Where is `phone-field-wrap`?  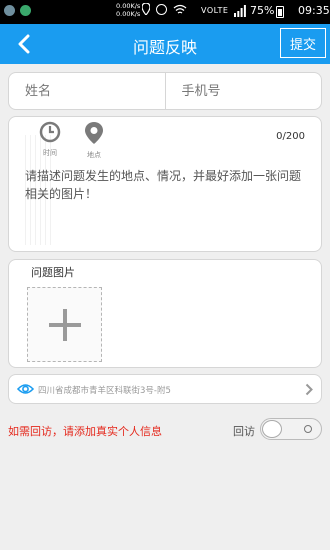 phone-field-wrap is located at coordinates (242, 91).